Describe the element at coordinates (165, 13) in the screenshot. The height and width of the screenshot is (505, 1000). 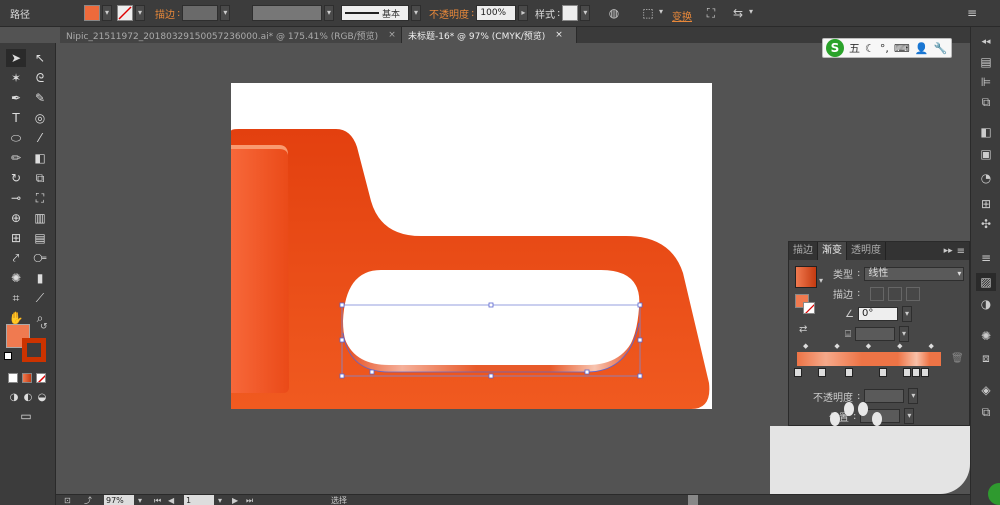
I see `stroke-label: 描边` at that location.